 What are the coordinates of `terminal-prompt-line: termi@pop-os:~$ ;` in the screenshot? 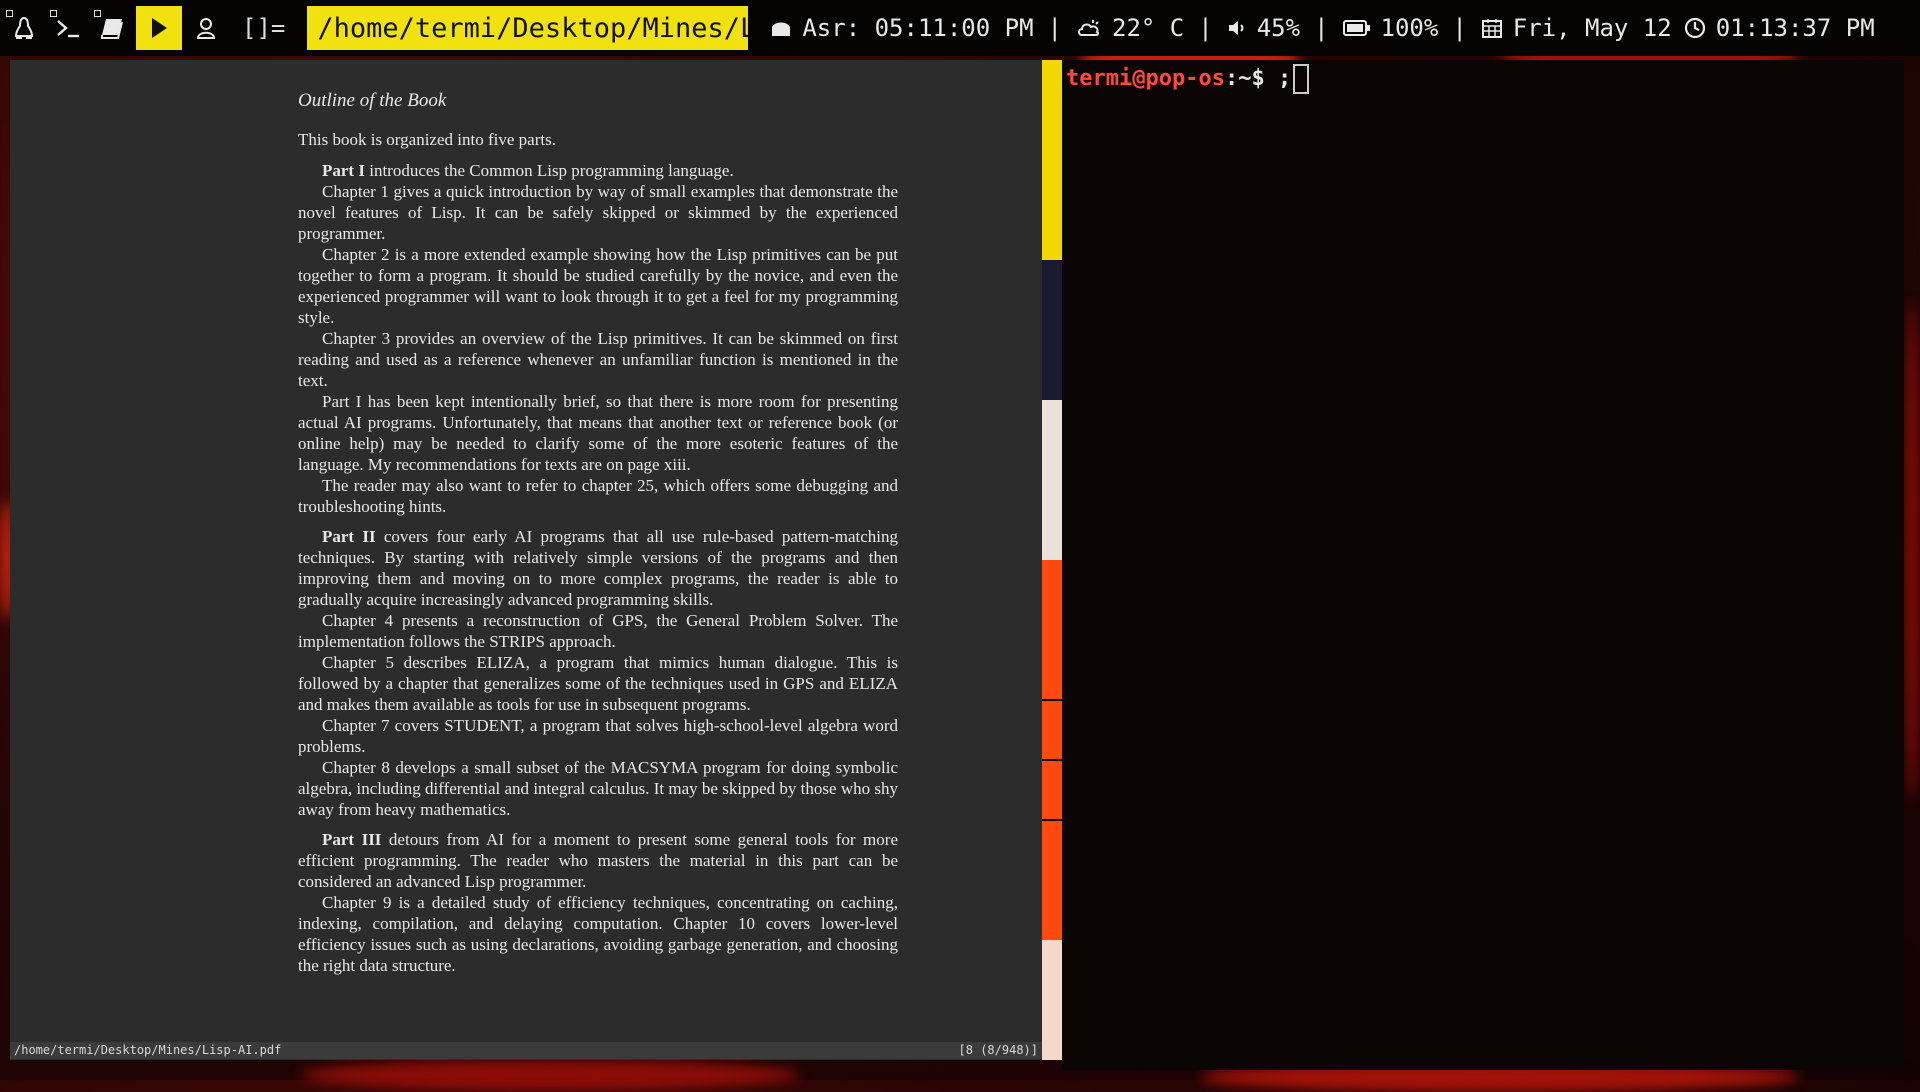 It's located at (1188, 79).